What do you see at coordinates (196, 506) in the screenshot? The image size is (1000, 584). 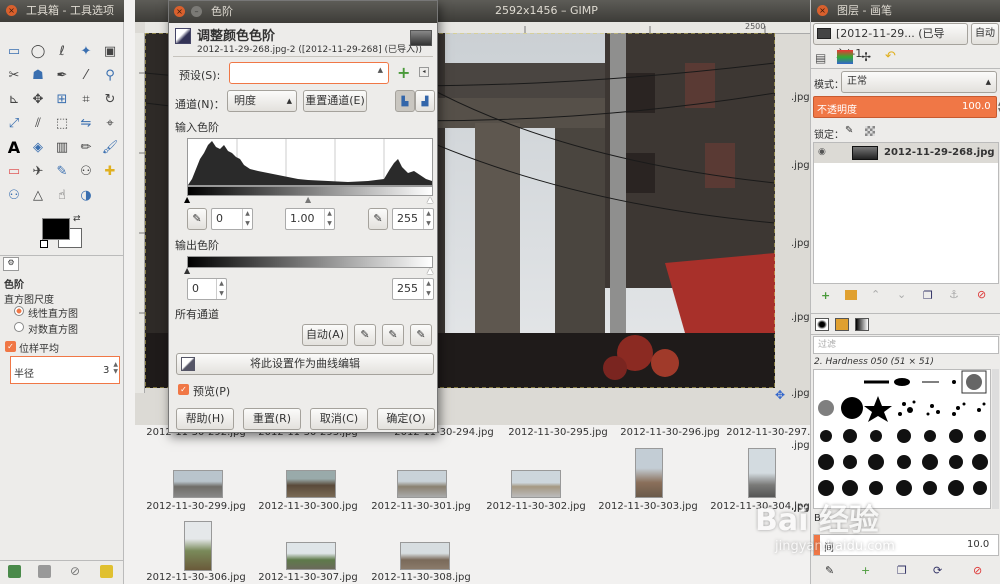 I see `file-item: 2012-11-30-299.jpg` at bounding box center [196, 506].